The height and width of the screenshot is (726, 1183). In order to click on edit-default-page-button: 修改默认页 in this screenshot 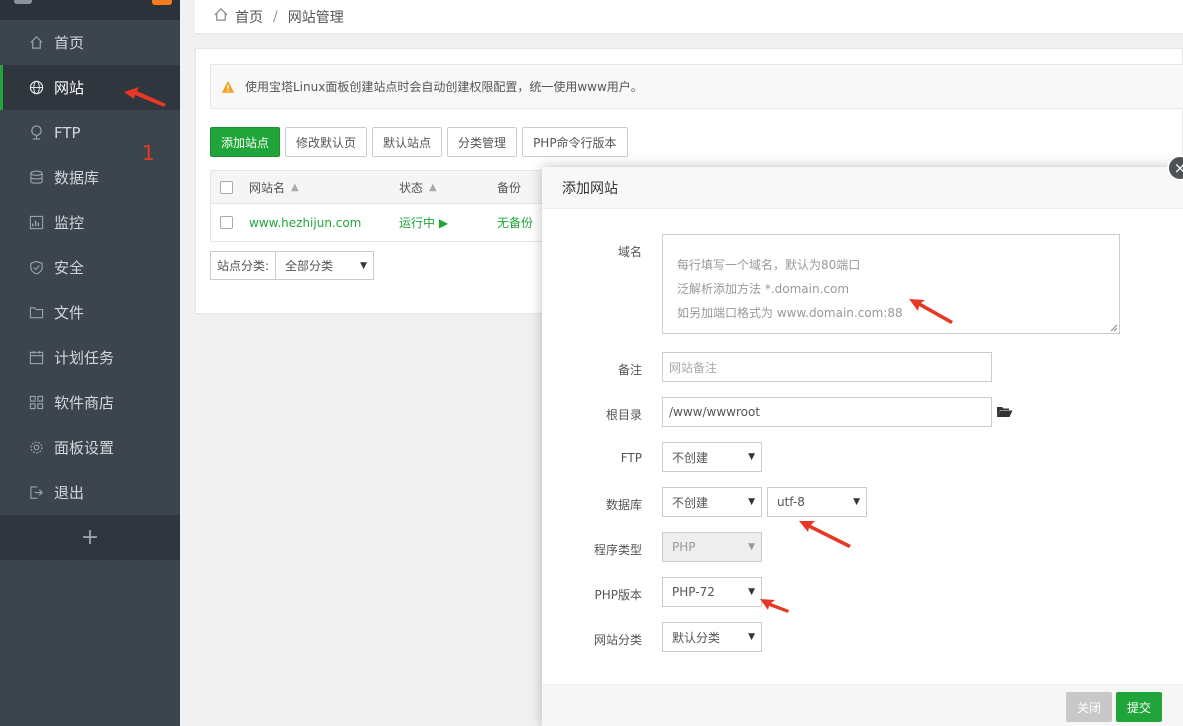, I will do `click(326, 142)`.